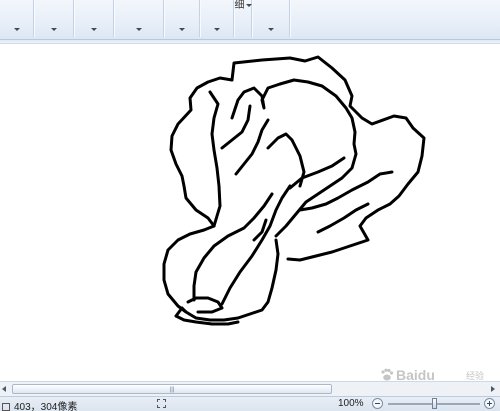 Image resolution: width=500 pixels, height=411 pixels. I want to click on selection-size-icon, so click(161, 403).